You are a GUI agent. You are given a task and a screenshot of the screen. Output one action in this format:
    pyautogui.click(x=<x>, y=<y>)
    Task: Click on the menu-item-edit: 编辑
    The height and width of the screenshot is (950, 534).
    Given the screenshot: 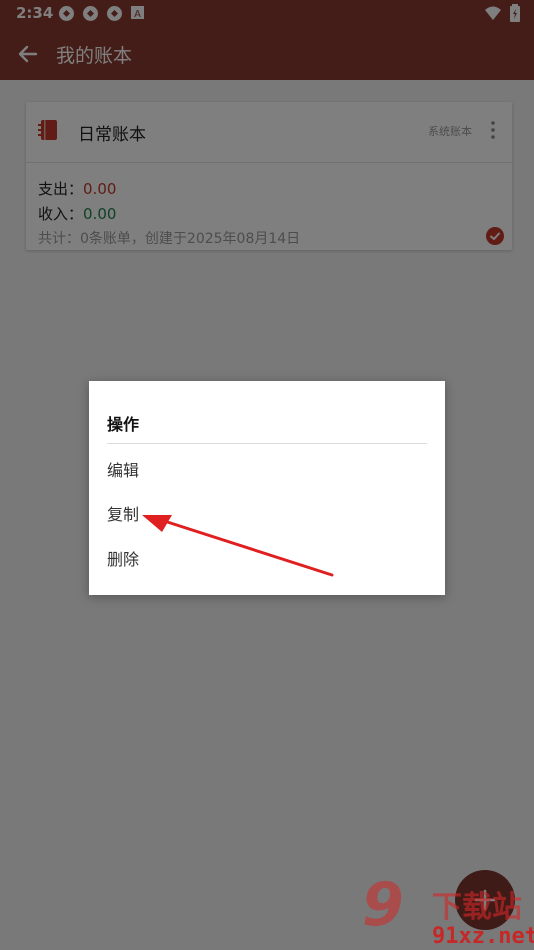 What is the action you would take?
    pyautogui.click(x=123, y=469)
    